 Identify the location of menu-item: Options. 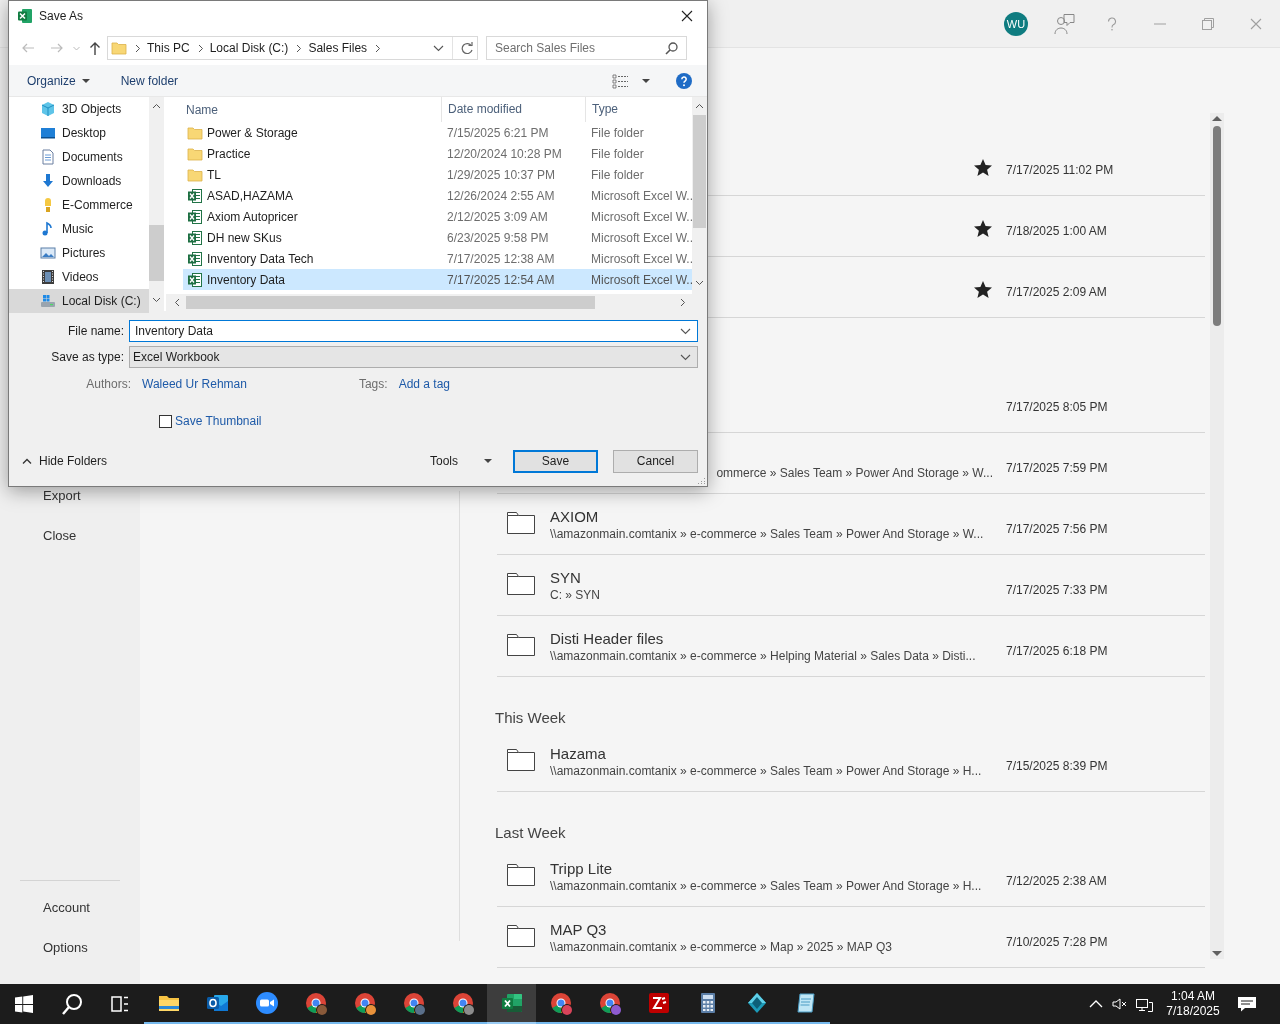
(44, 948).